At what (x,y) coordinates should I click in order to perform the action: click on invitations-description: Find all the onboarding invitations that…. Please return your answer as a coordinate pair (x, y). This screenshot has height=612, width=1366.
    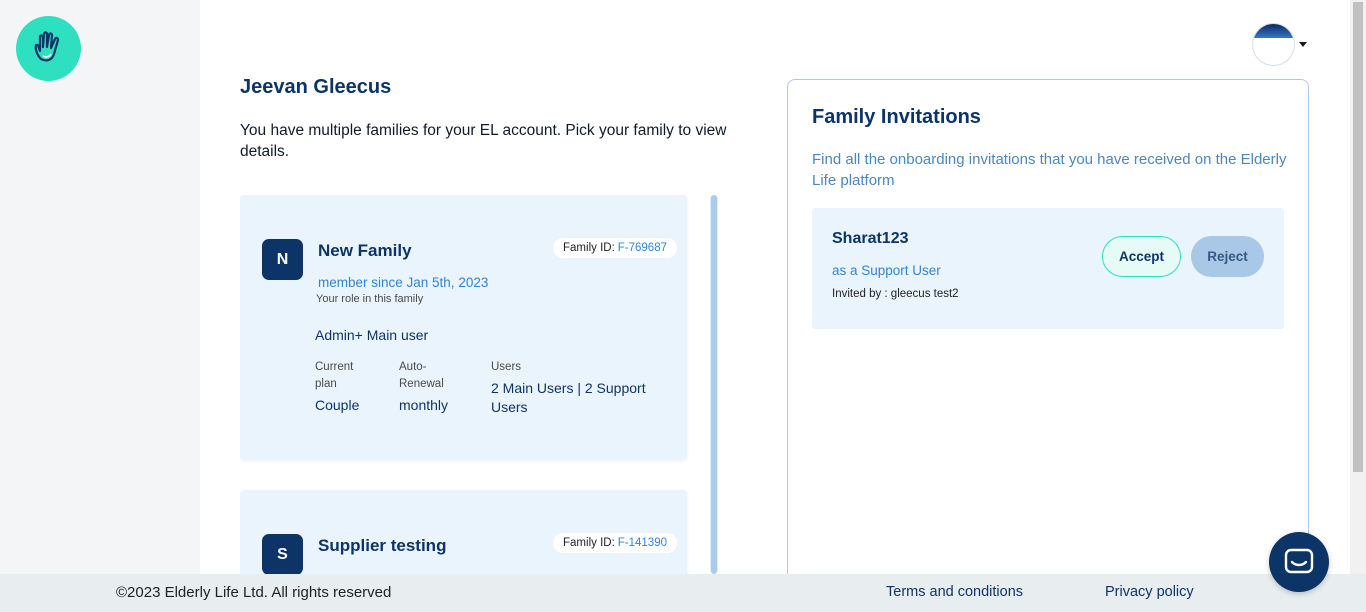
    Looking at the image, I should click on (1049, 170).